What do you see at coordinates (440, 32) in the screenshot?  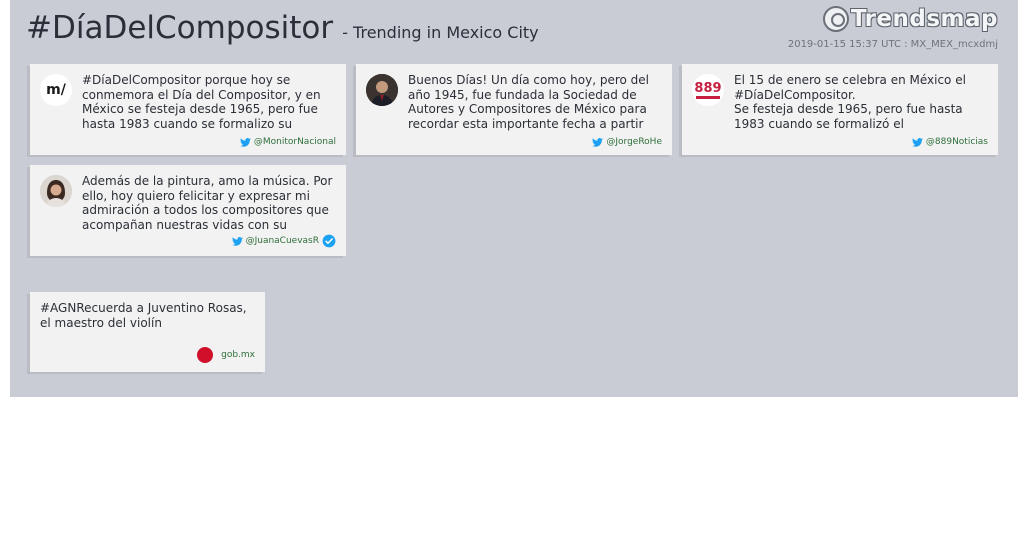 I see `trending-location: - Trending in Mexico City` at bounding box center [440, 32].